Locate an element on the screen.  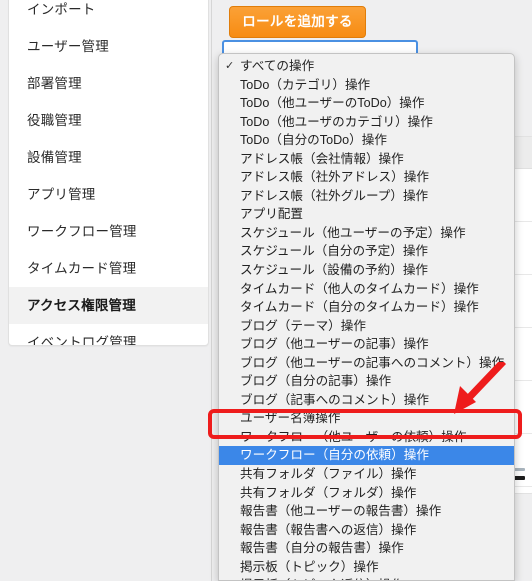
dropdown-option: スケジュール（他ユーザーの予定）操作 is located at coordinates (366, 233).